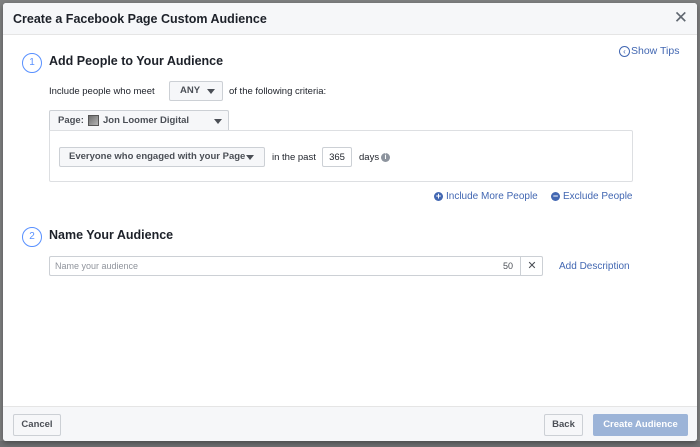 The image size is (700, 447). I want to click on days-label: days, so click(369, 157).